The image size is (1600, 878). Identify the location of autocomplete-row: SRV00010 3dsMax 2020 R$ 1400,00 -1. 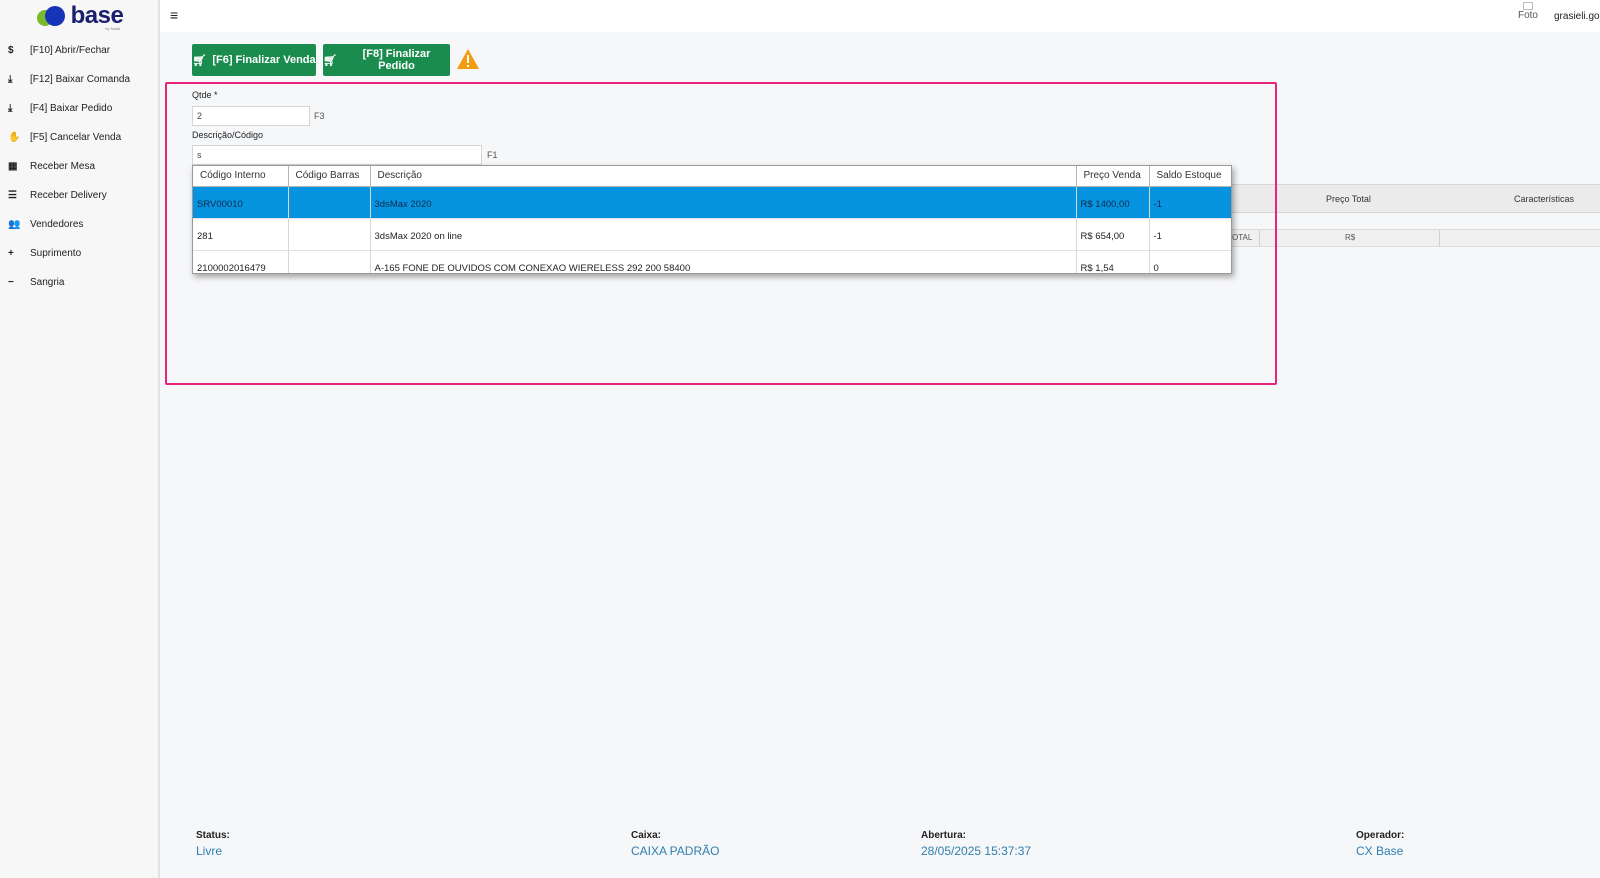
(712, 202).